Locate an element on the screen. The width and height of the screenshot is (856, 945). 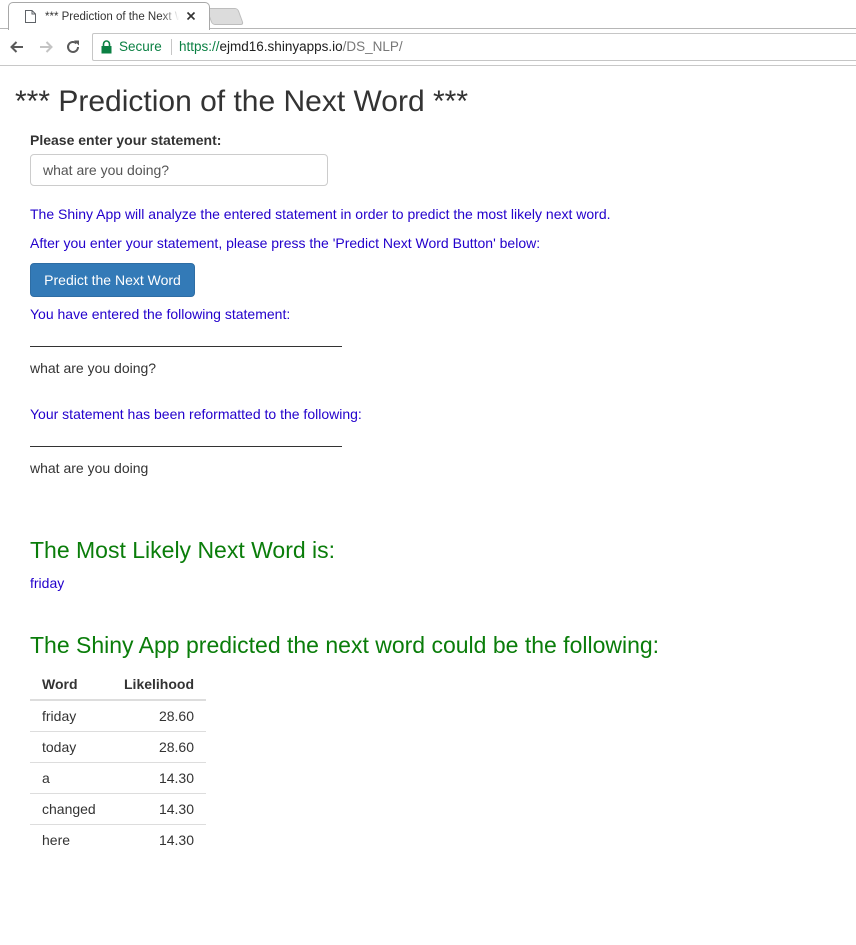
back-arrow-icon is located at coordinates (17, 47).